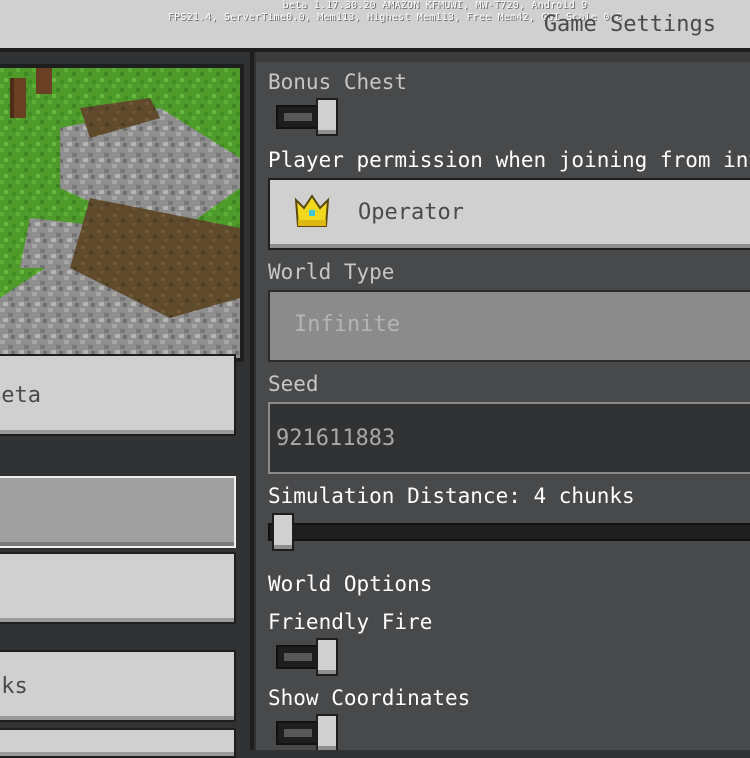  I want to click on player-permission-value: Operator, so click(411, 212).